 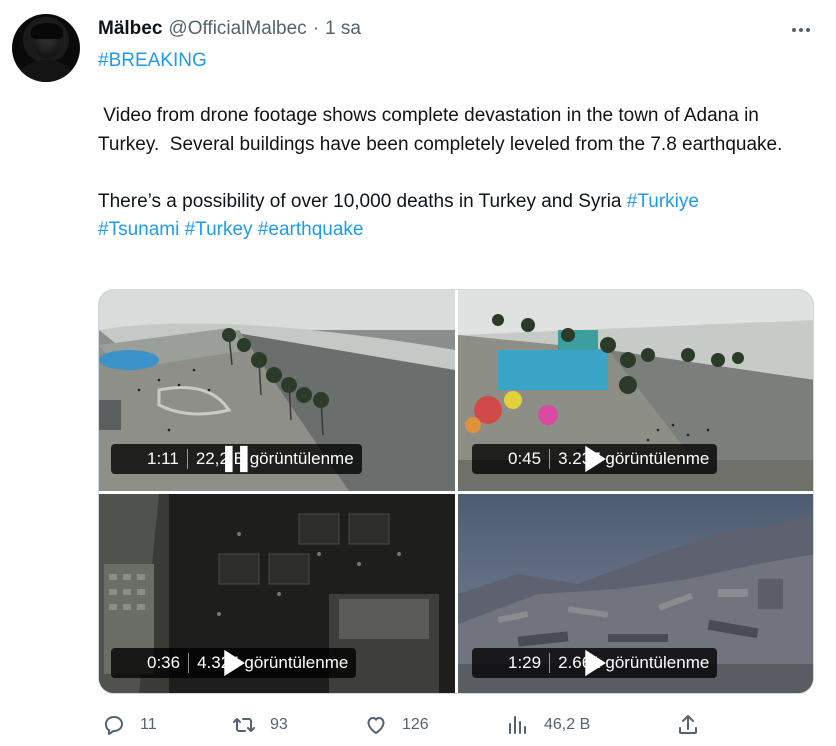 What do you see at coordinates (130, 29) in the screenshot?
I see `author-name: Mälbec` at bounding box center [130, 29].